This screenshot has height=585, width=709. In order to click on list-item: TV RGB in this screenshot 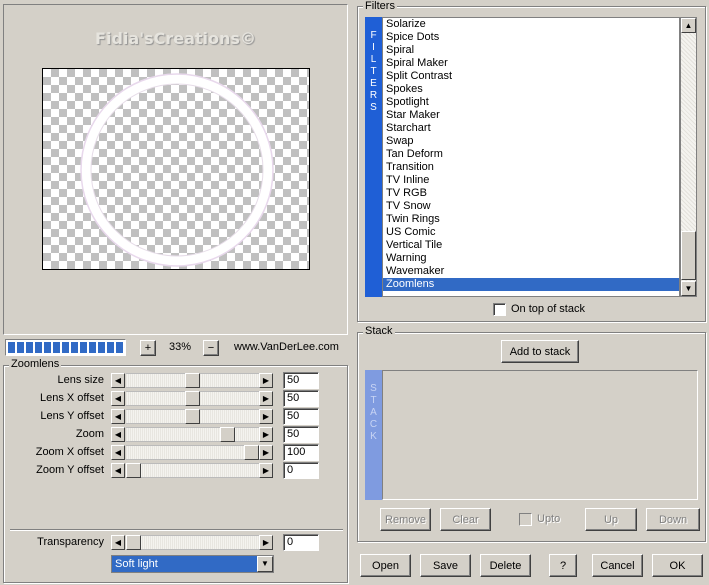, I will do `click(531, 193)`.